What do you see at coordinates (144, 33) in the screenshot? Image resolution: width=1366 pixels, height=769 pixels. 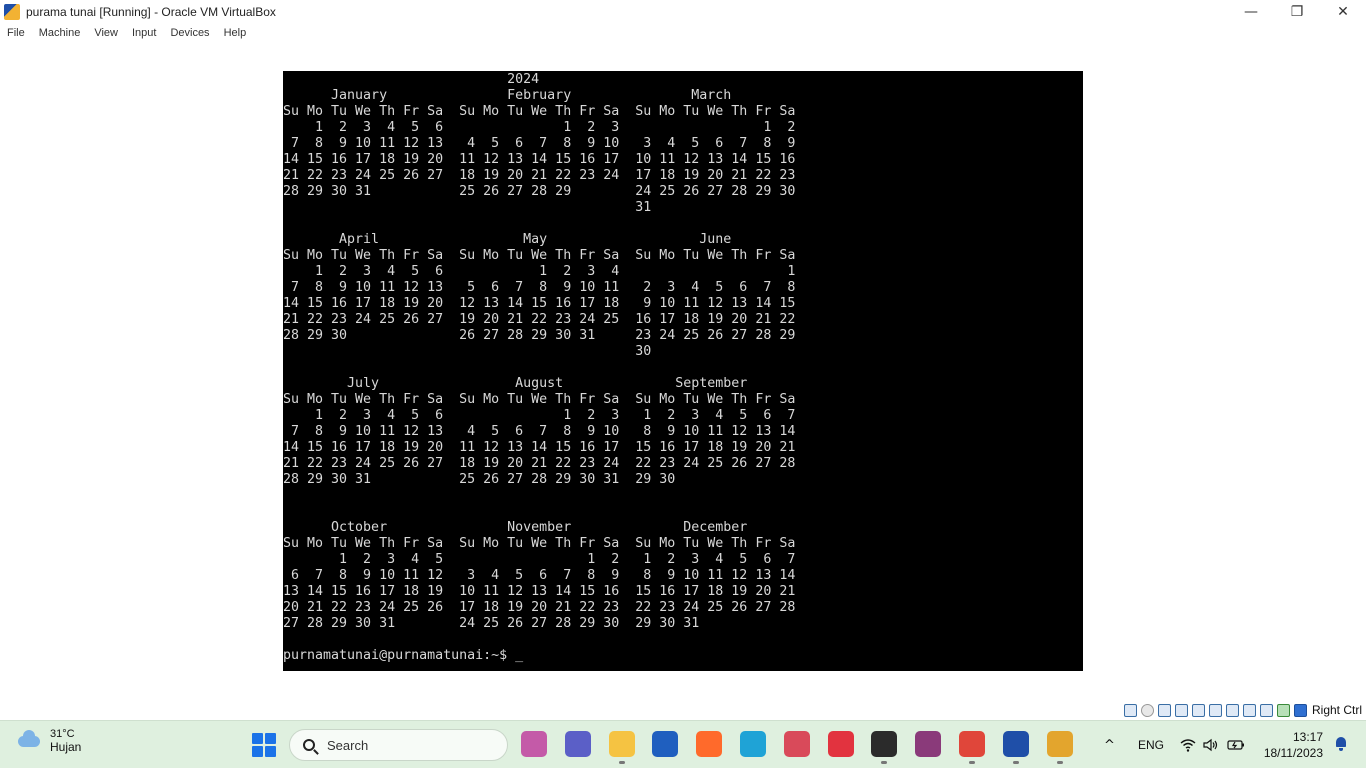 I see `menu-input: Input` at bounding box center [144, 33].